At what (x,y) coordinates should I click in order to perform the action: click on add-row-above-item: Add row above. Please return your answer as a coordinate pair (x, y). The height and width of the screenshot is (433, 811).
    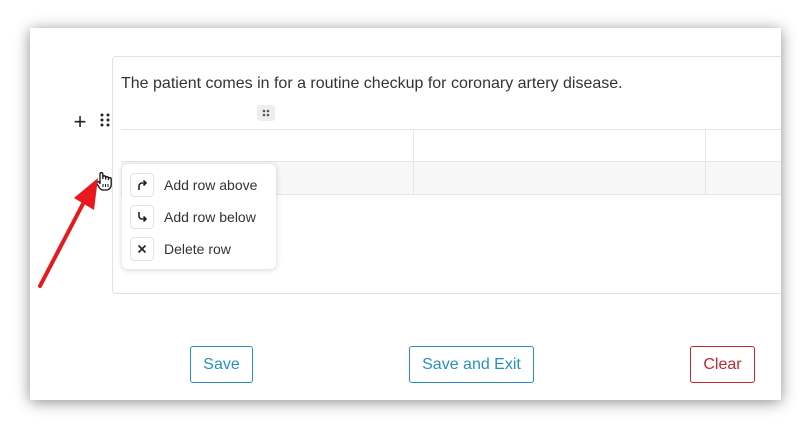
    Looking at the image, I should click on (200, 185).